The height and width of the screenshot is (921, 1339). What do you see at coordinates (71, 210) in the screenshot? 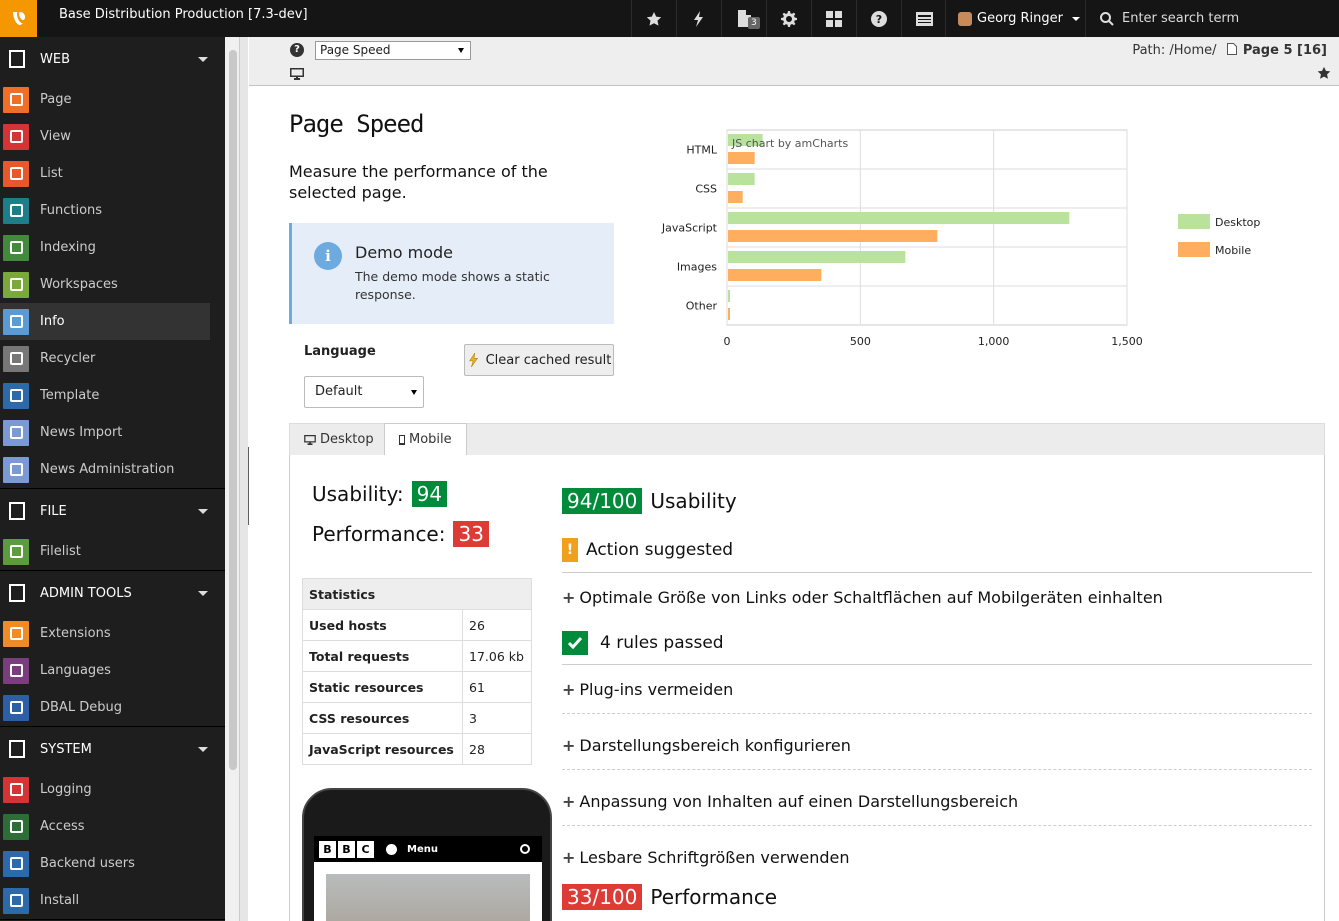
I see `sidebar-item-label: Functions` at bounding box center [71, 210].